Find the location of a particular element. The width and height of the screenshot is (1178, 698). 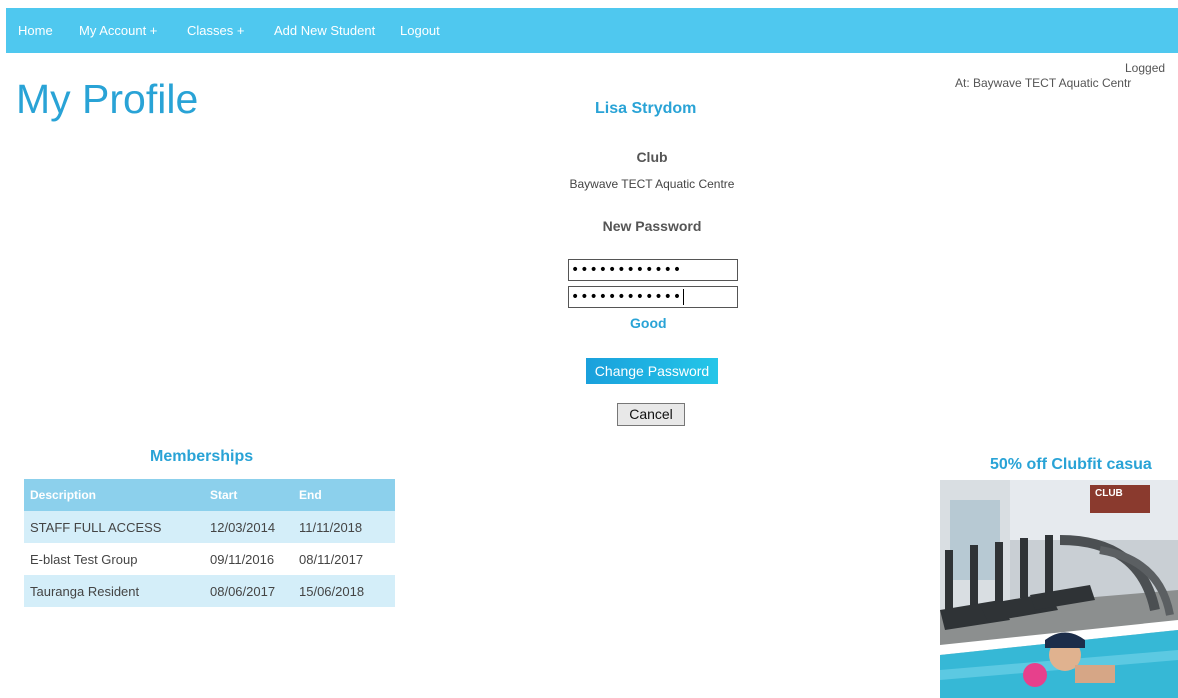

profile-name: Lisa Strydom is located at coordinates (646, 108).